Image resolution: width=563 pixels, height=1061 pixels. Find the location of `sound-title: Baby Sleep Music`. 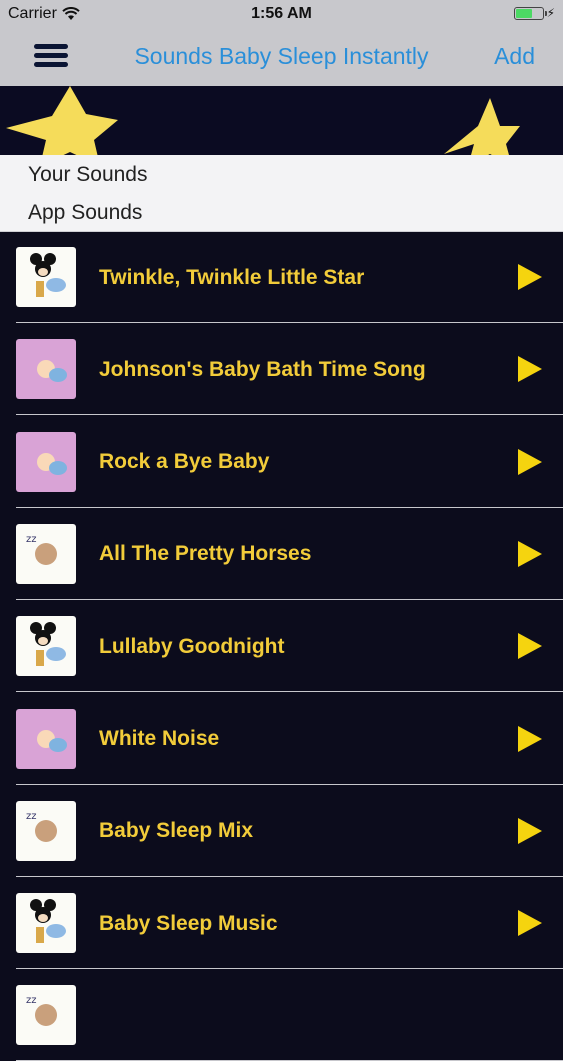

sound-title: Baby Sleep Music is located at coordinates (188, 923).